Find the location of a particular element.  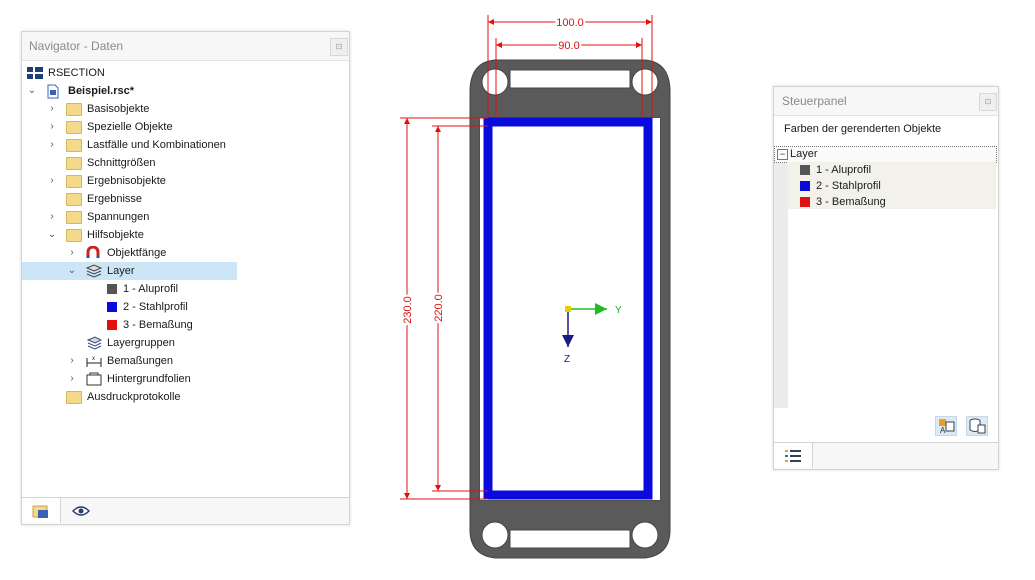

tree-root: RSECTION is located at coordinates (185, 73).